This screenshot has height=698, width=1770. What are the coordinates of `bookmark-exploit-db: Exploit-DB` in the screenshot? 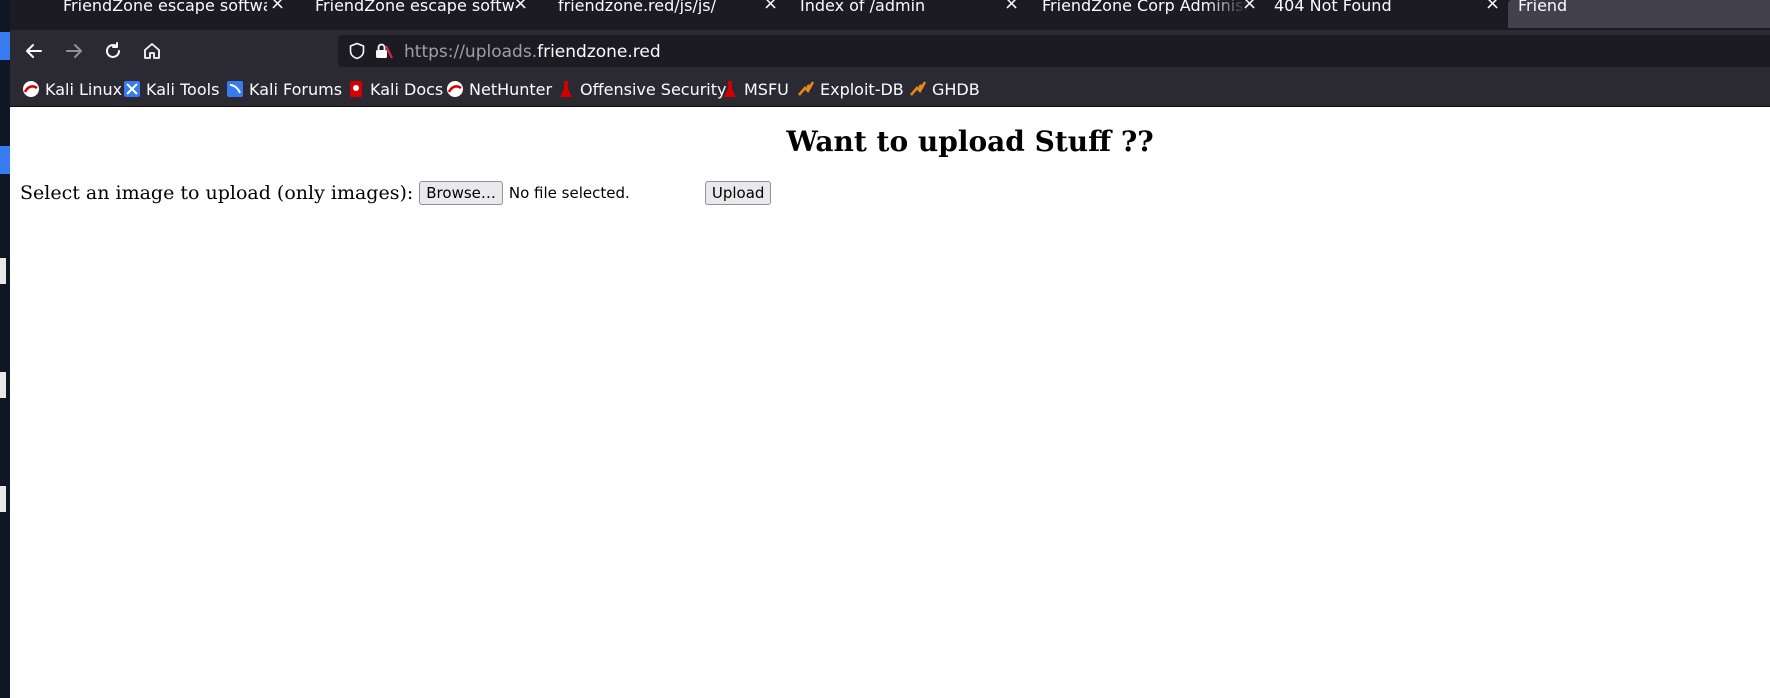 It's located at (850, 89).